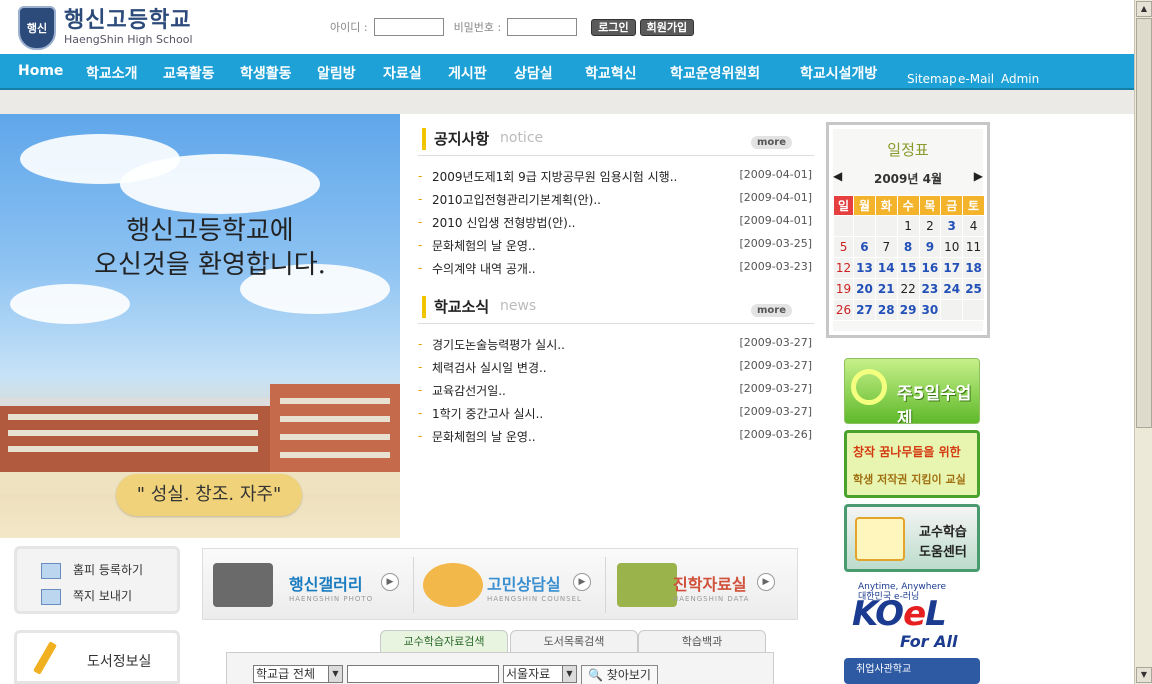 This screenshot has width=1152, height=684. I want to click on career-data-link: 진학자료실 HAENGSHIN DATA ▶, so click(707, 585).